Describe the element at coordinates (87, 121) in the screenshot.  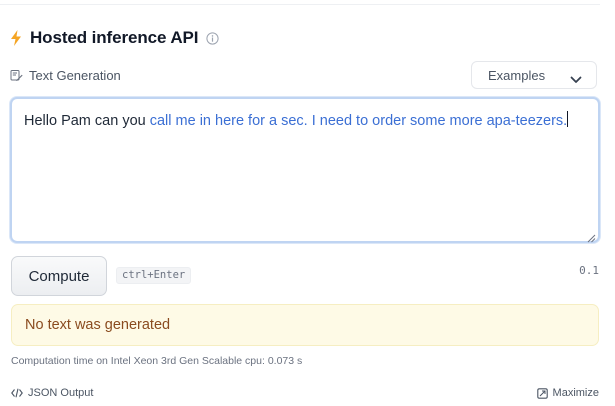
I see `prompt-text: Hello Pam can you` at that location.